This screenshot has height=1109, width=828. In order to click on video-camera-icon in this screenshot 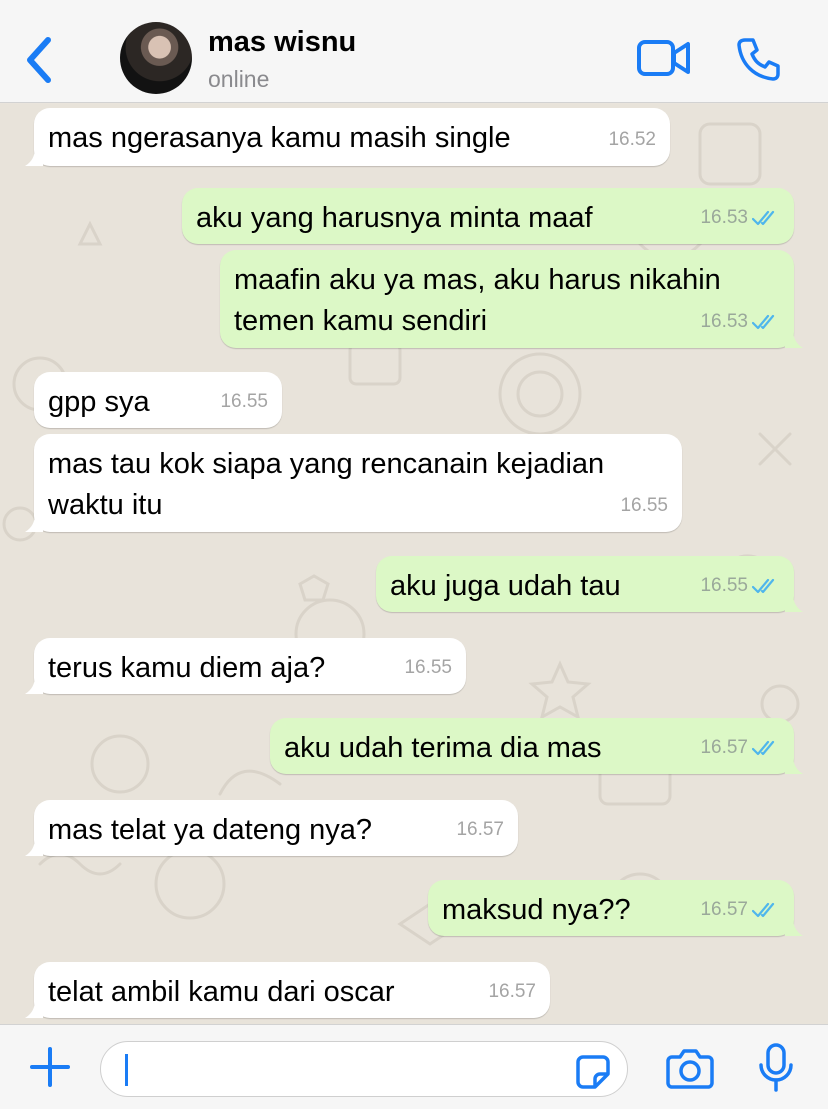, I will do `click(663, 58)`.